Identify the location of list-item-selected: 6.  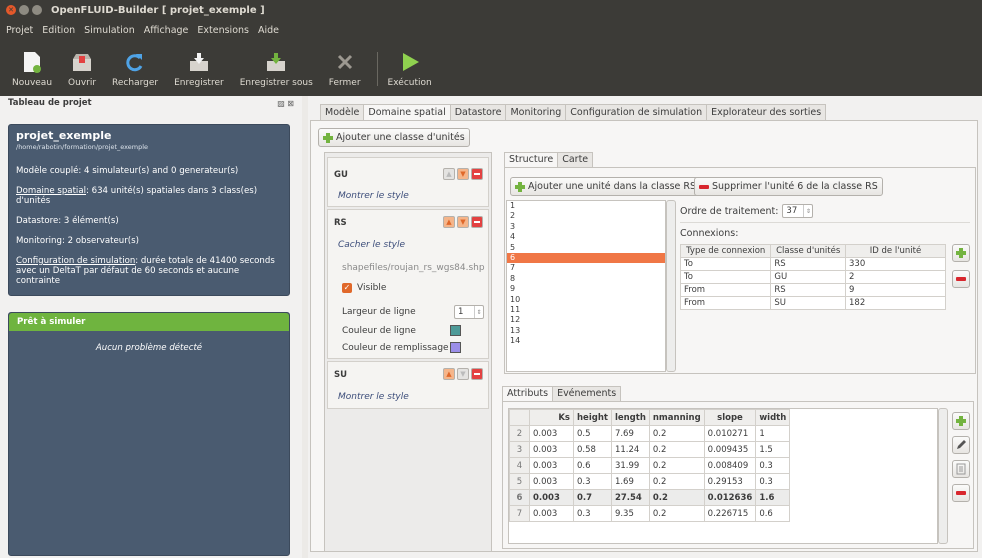
(586, 258).